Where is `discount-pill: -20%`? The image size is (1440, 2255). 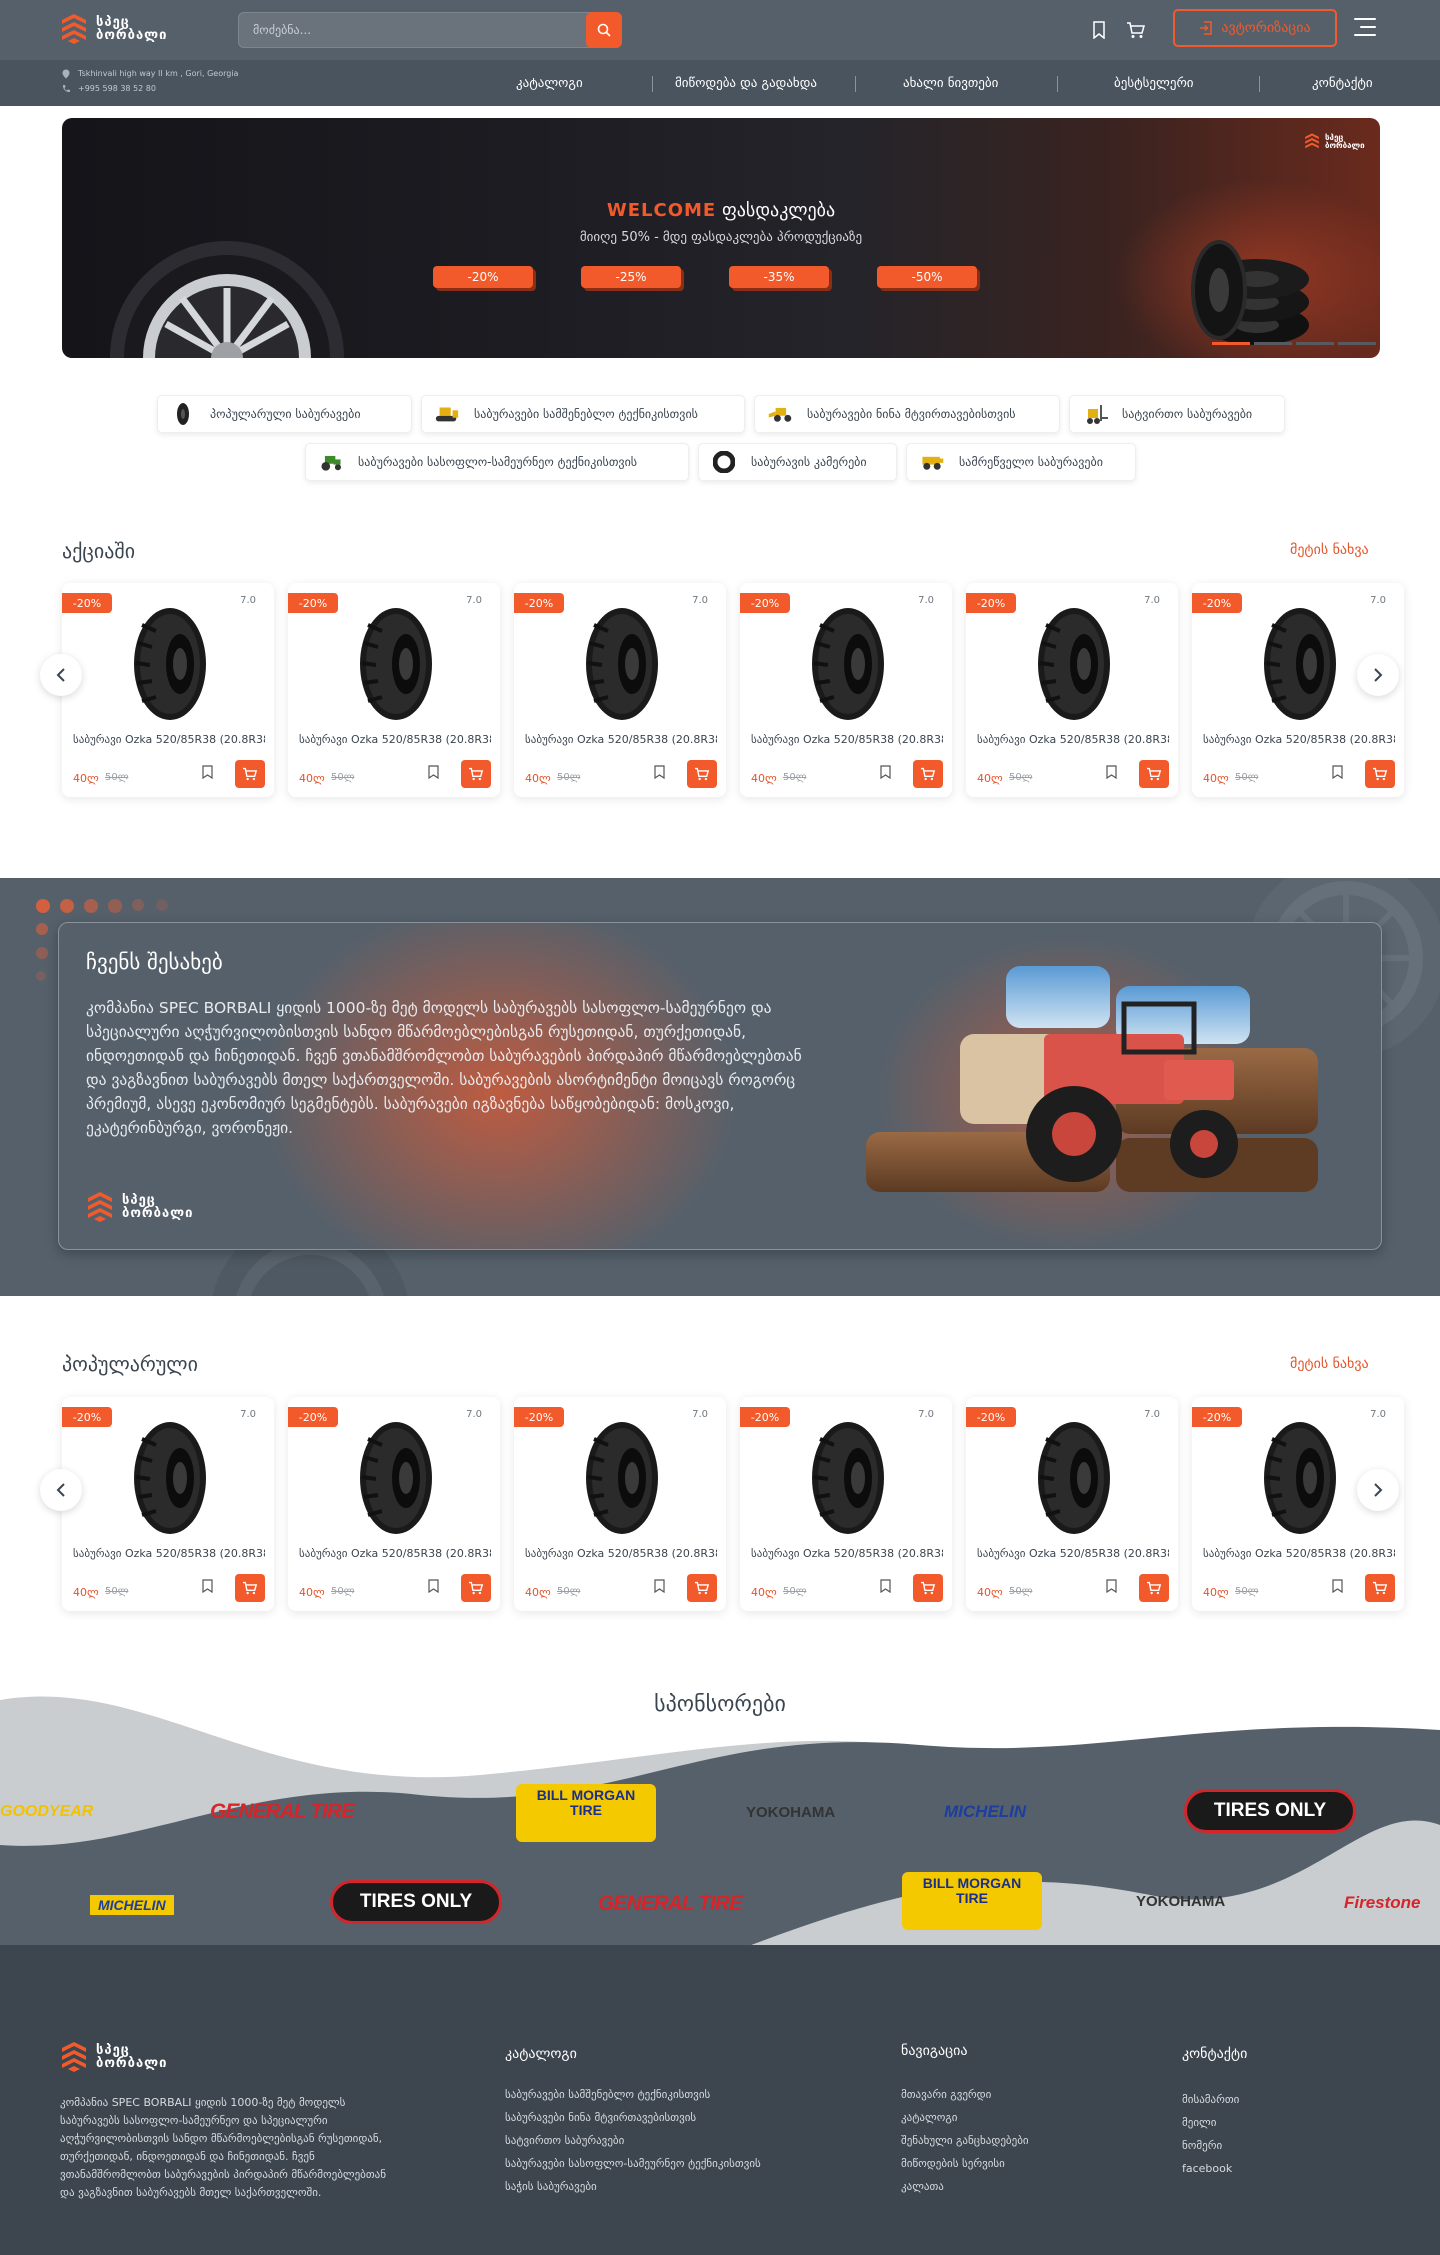 discount-pill: -20% is located at coordinates (483, 277).